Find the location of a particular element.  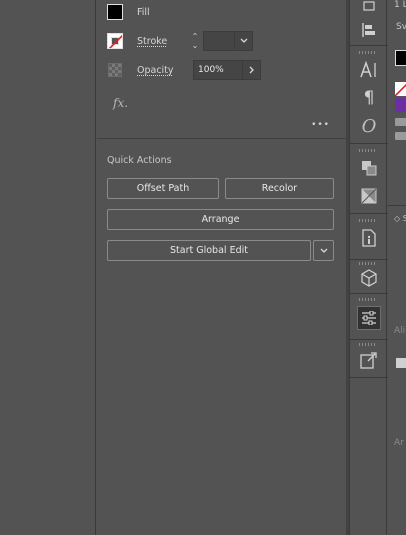

dock-group-properties is located at coordinates (369, 317).